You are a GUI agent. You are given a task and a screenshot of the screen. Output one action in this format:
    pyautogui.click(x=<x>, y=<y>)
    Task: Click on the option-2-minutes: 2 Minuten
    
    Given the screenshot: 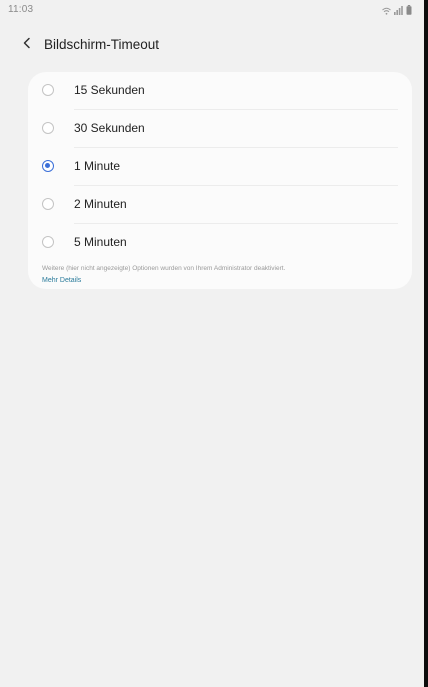 What is the action you would take?
    pyautogui.click(x=220, y=204)
    